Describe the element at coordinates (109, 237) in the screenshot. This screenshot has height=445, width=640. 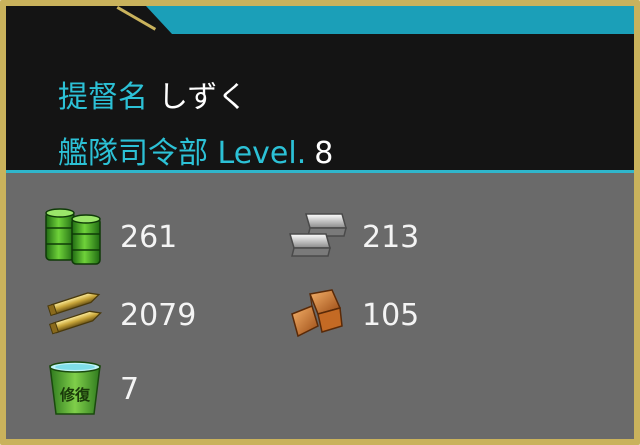
I see `resource-fuel: 261` at that location.